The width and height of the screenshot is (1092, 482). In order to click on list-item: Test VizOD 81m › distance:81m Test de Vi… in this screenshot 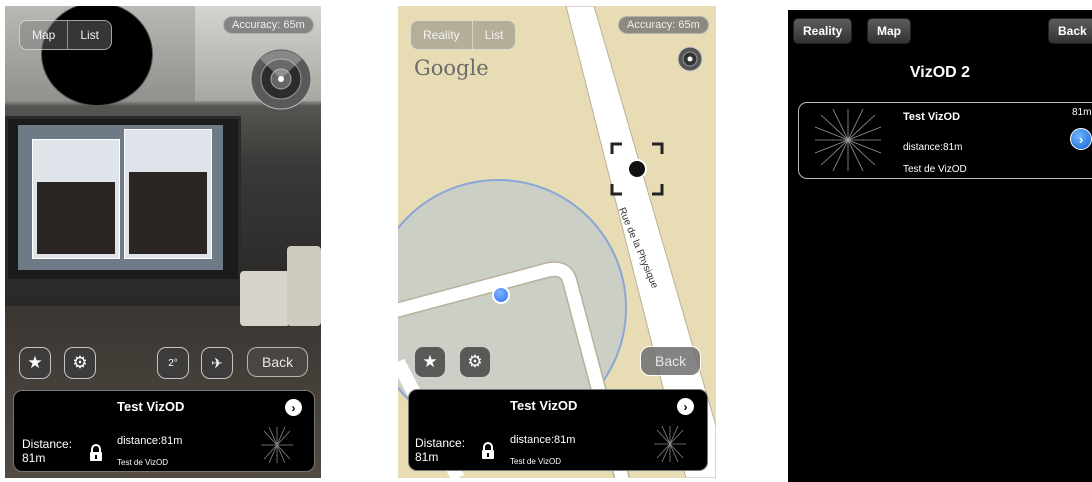, I will do `click(945, 140)`.